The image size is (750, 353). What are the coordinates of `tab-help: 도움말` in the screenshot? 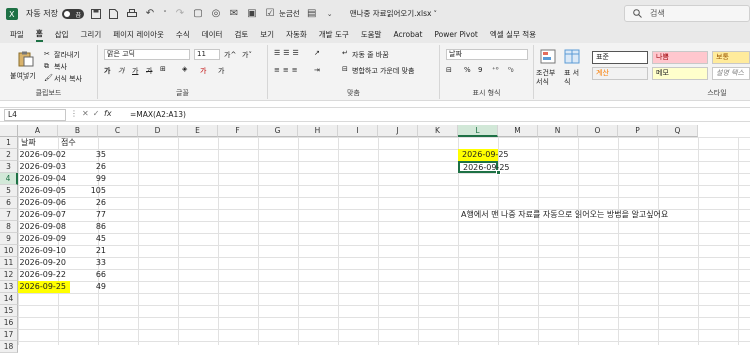 It's located at (371, 35).